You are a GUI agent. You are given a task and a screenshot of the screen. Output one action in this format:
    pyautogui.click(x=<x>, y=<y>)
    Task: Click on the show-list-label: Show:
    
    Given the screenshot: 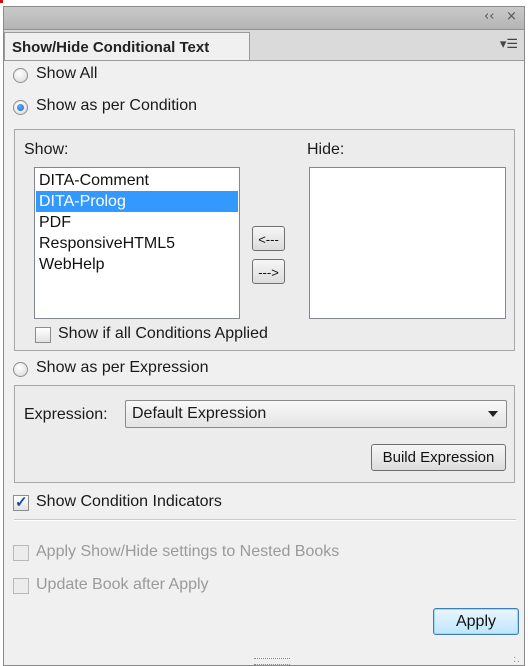 What is the action you would take?
    pyautogui.click(x=46, y=149)
    